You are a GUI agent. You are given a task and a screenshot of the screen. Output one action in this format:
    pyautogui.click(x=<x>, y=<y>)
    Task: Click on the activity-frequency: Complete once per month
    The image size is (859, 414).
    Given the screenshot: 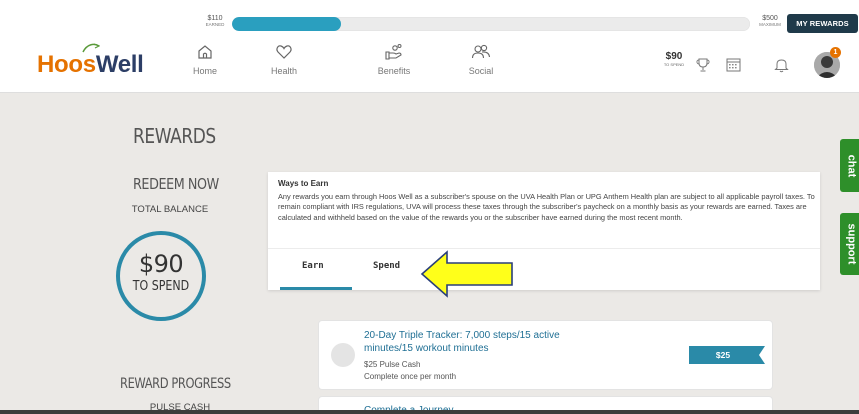 What is the action you would take?
    pyautogui.click(x=410, y=376)
    